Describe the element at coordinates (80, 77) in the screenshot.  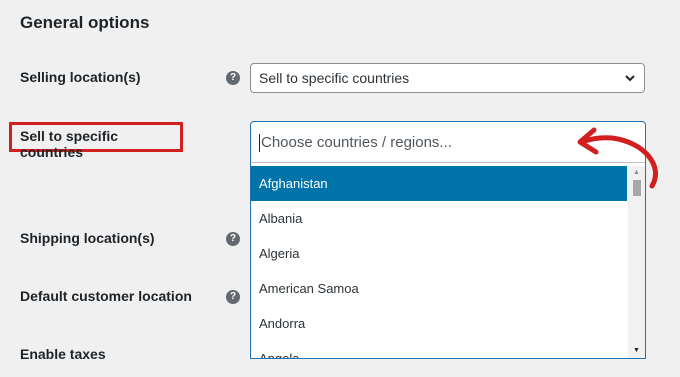
I see `selling-location-label: Selling location(s)` at that location.